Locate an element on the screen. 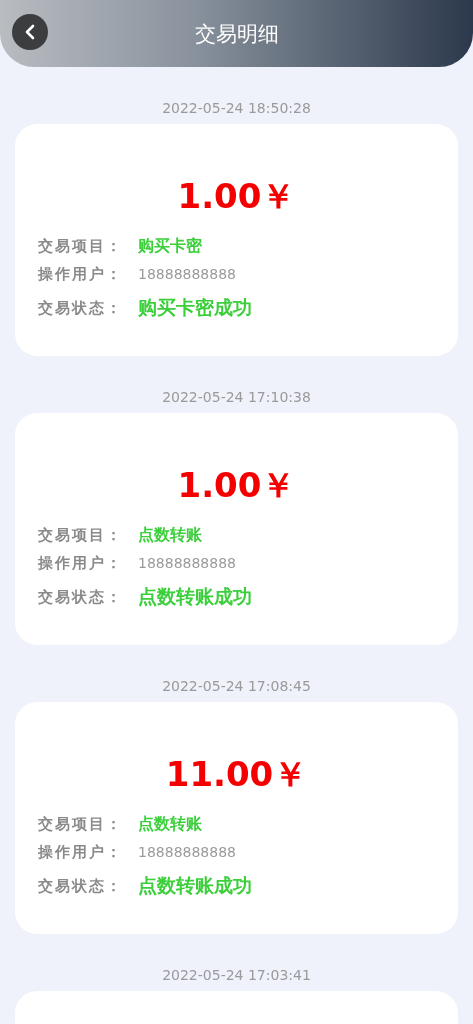 This screenshot has width=473, height=1024. amount: 11.00￥ is located at coordinates (236, 774).